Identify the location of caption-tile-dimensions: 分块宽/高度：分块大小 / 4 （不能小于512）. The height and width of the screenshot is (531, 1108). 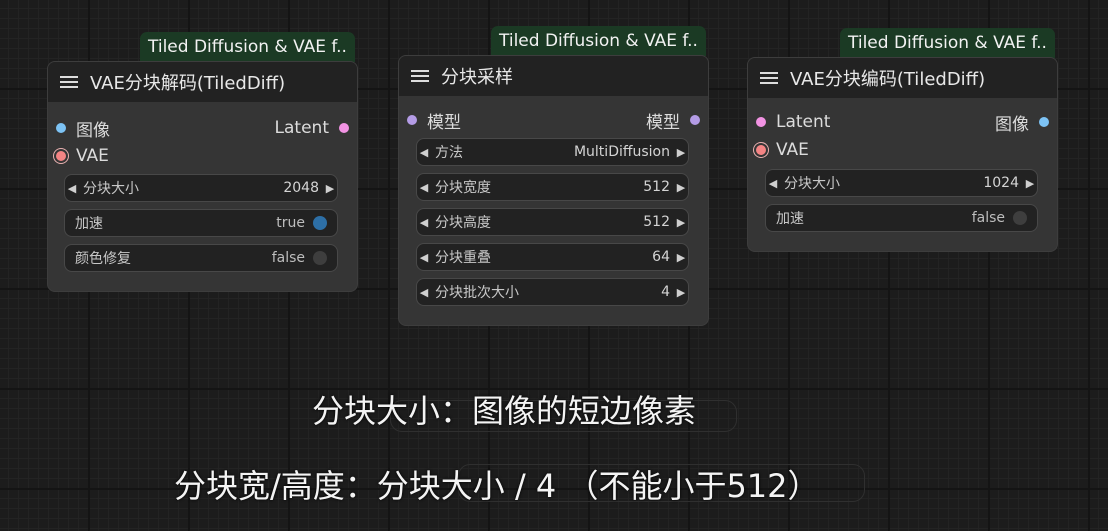
(497, 486).